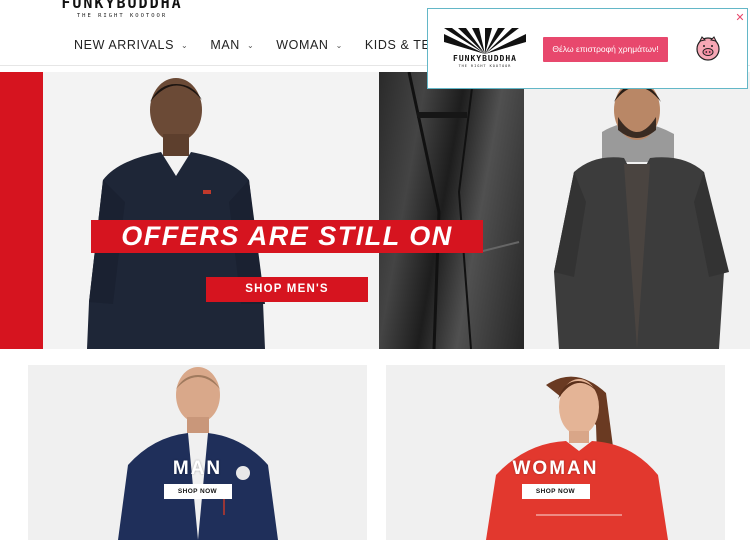  Describe the element at coordinates (708, 49) in the screenshot. I see `piggy-bank-icon` at that location.